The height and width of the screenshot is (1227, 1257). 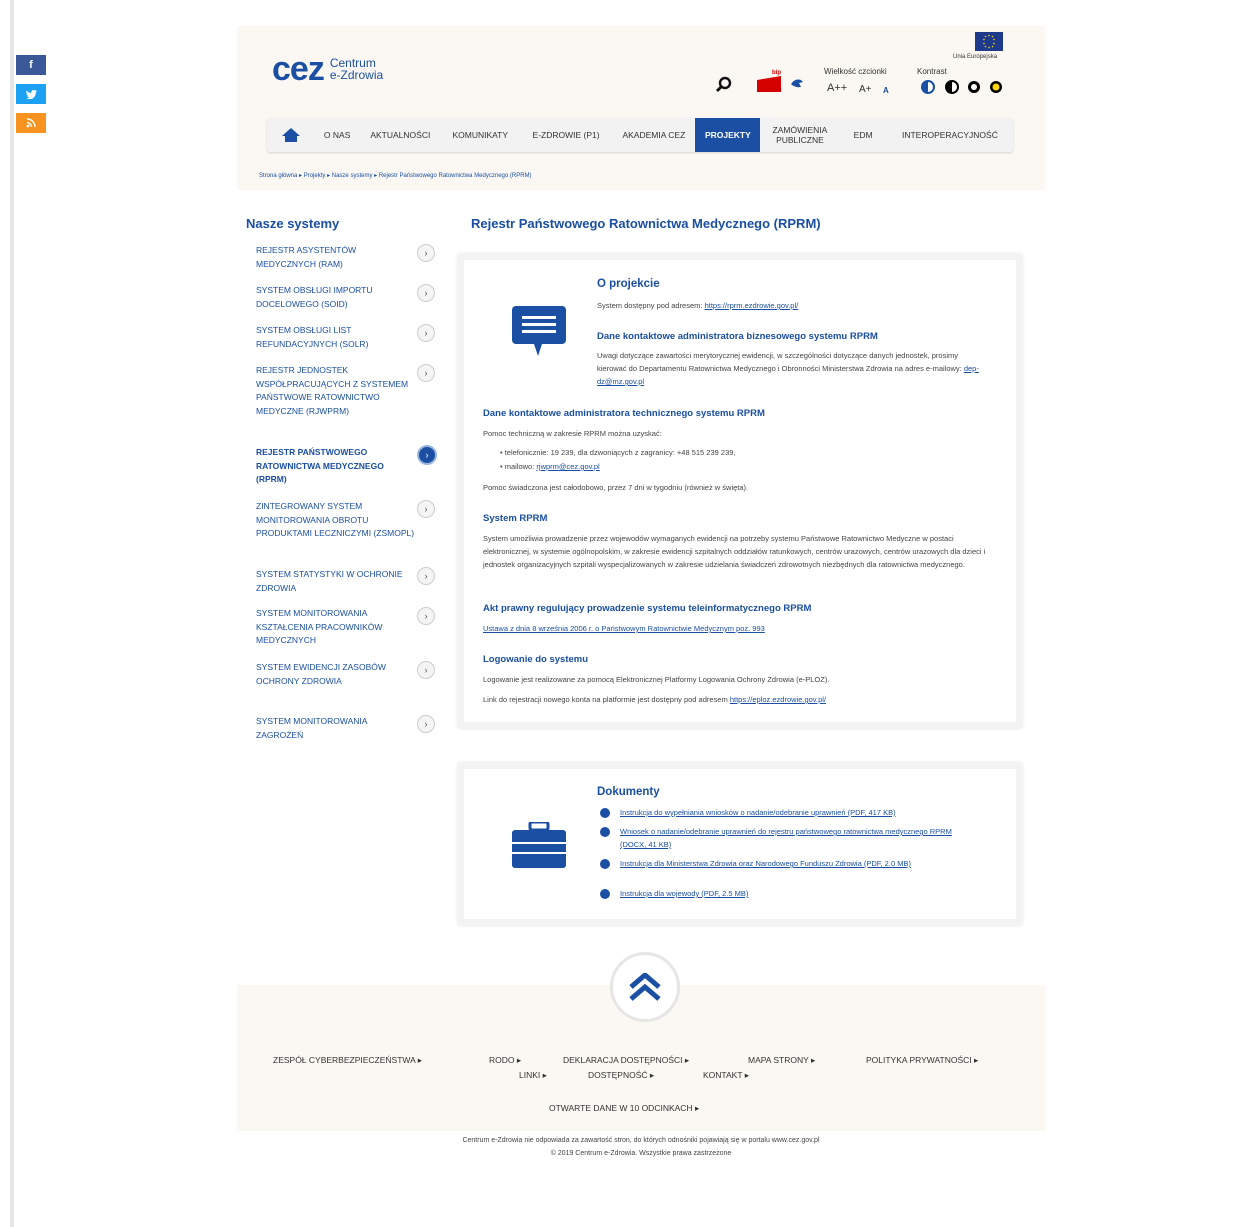 I want to click on site-logo: cez Centrum e-Zdrowia, so click(x=327, y=69).